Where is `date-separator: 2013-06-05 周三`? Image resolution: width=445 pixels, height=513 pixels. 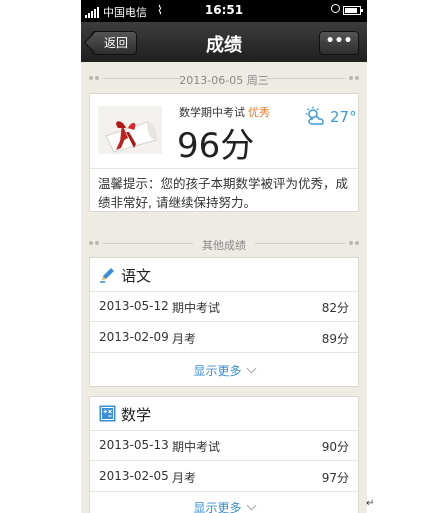
date-separator: 2013-06-05 周三 is located at coordinates (224, 79).